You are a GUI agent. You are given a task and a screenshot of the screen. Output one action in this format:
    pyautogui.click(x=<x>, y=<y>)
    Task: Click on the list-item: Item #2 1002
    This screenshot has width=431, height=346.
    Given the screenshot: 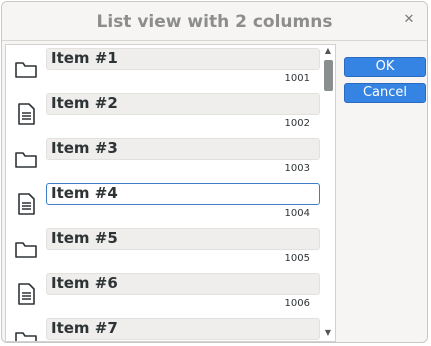 What is the action you would take?
    pyautogui.click(x=165, y=112)
    